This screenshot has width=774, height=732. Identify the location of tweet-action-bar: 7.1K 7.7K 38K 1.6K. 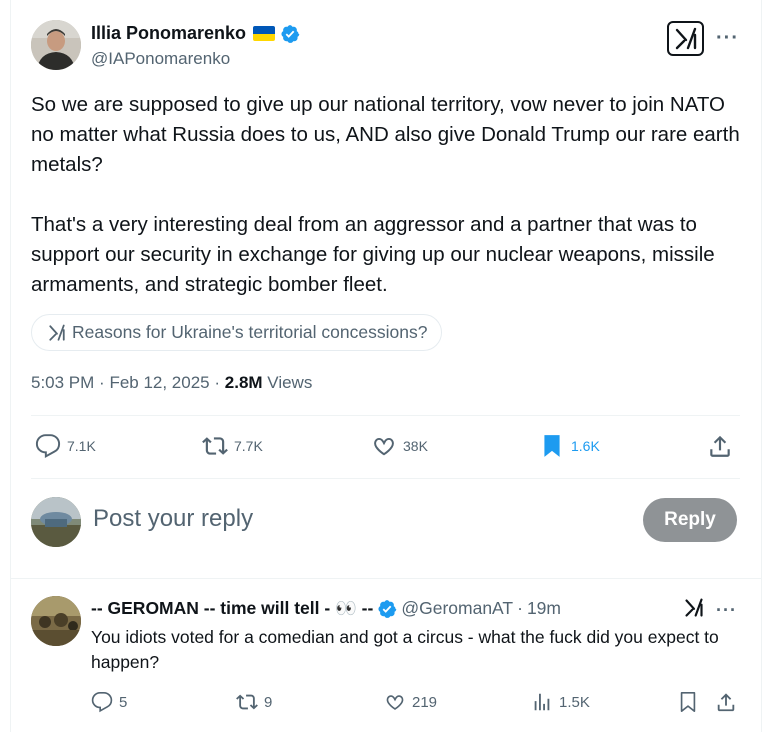
(385, 446).